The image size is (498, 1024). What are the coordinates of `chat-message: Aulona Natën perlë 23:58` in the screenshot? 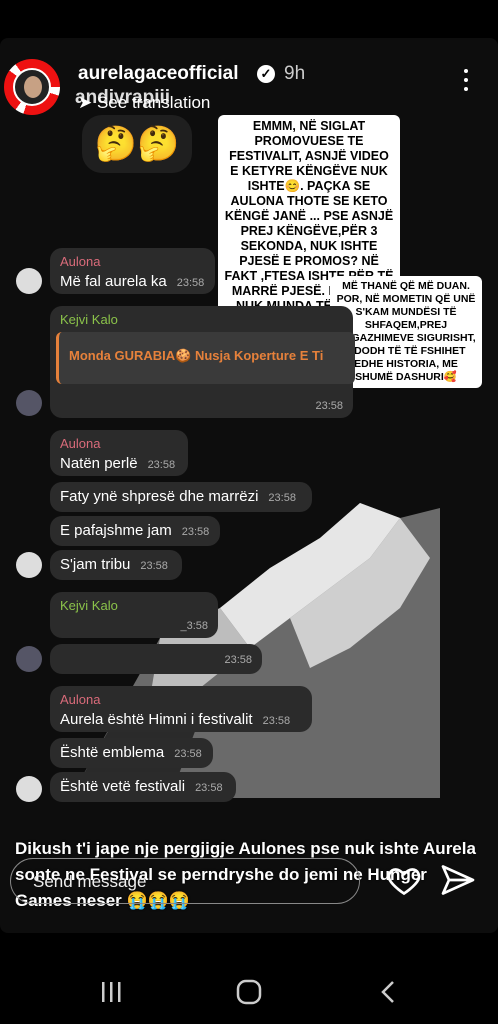 It's located at (119, 453).